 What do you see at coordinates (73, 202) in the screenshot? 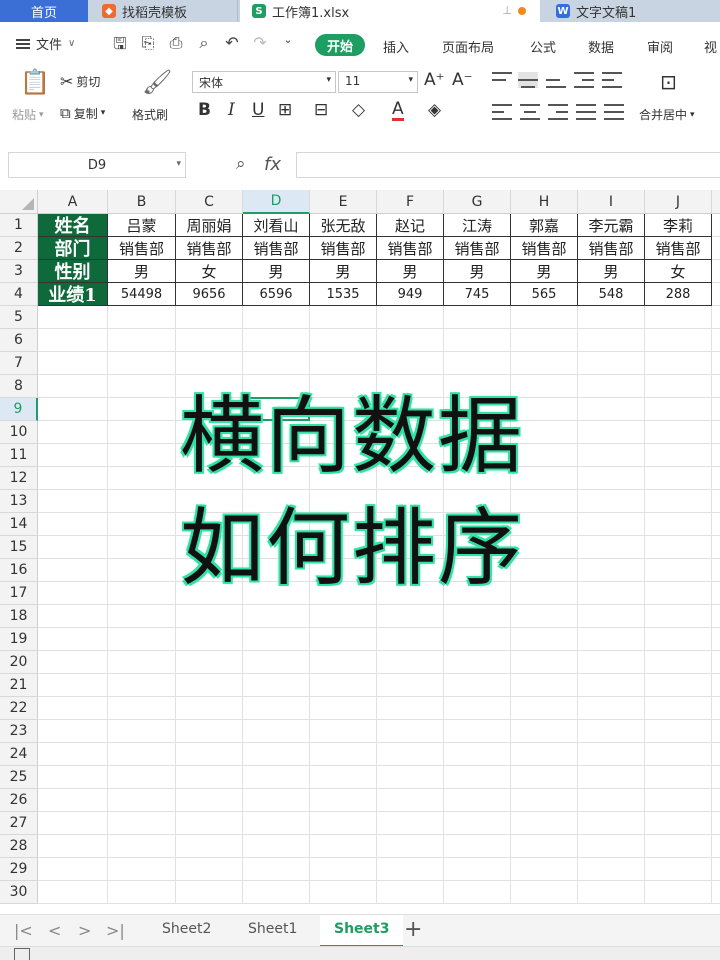
I see `column-header-a: A` at bounding box center [73, 202].